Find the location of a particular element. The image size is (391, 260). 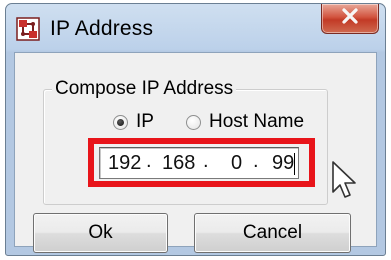

radio-host-name: Host Name is located at coordinates (245, 122).